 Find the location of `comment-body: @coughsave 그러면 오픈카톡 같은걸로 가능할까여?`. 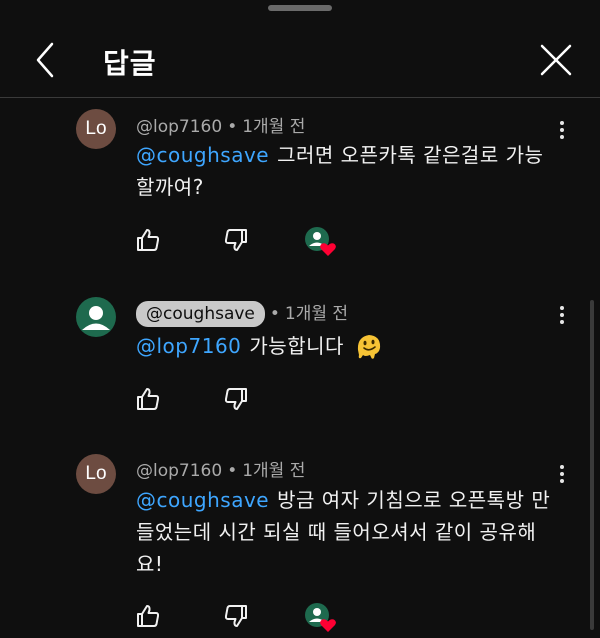

comment-body: @coughsave 그러면 오픈카톡 같은걸로 가능할까여? is located at coordinates (346, 171).